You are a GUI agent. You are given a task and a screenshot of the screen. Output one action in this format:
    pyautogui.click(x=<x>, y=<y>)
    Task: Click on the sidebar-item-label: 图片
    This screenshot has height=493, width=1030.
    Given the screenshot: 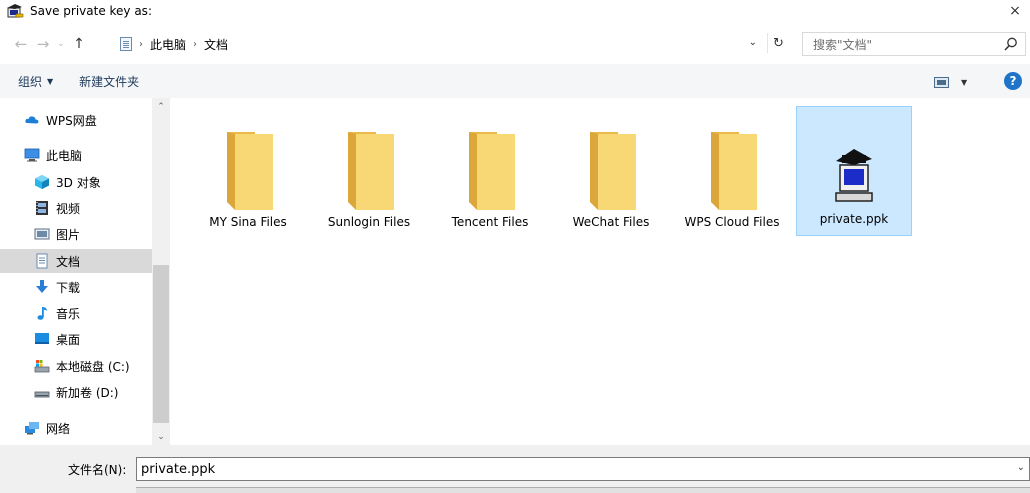 What is the action you would take?
    pyautogui.click(x=68, y=234)
    